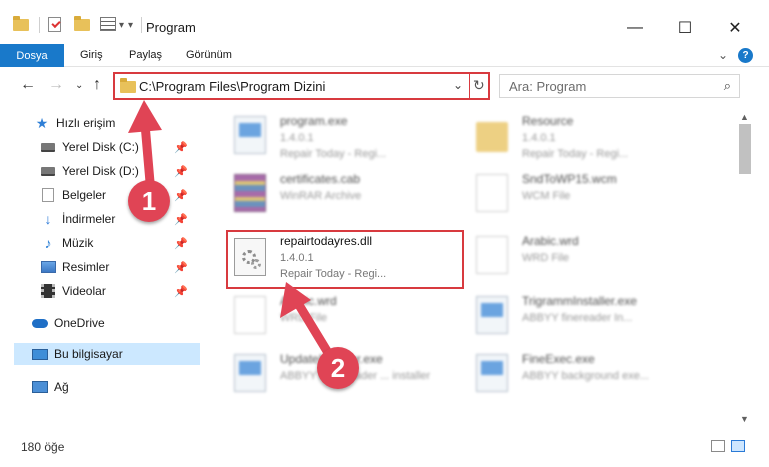  What do you see at coordinates (147, 153) in the screenshot?
I see `arrow-1-shaft` at bounding box center [147, 153].